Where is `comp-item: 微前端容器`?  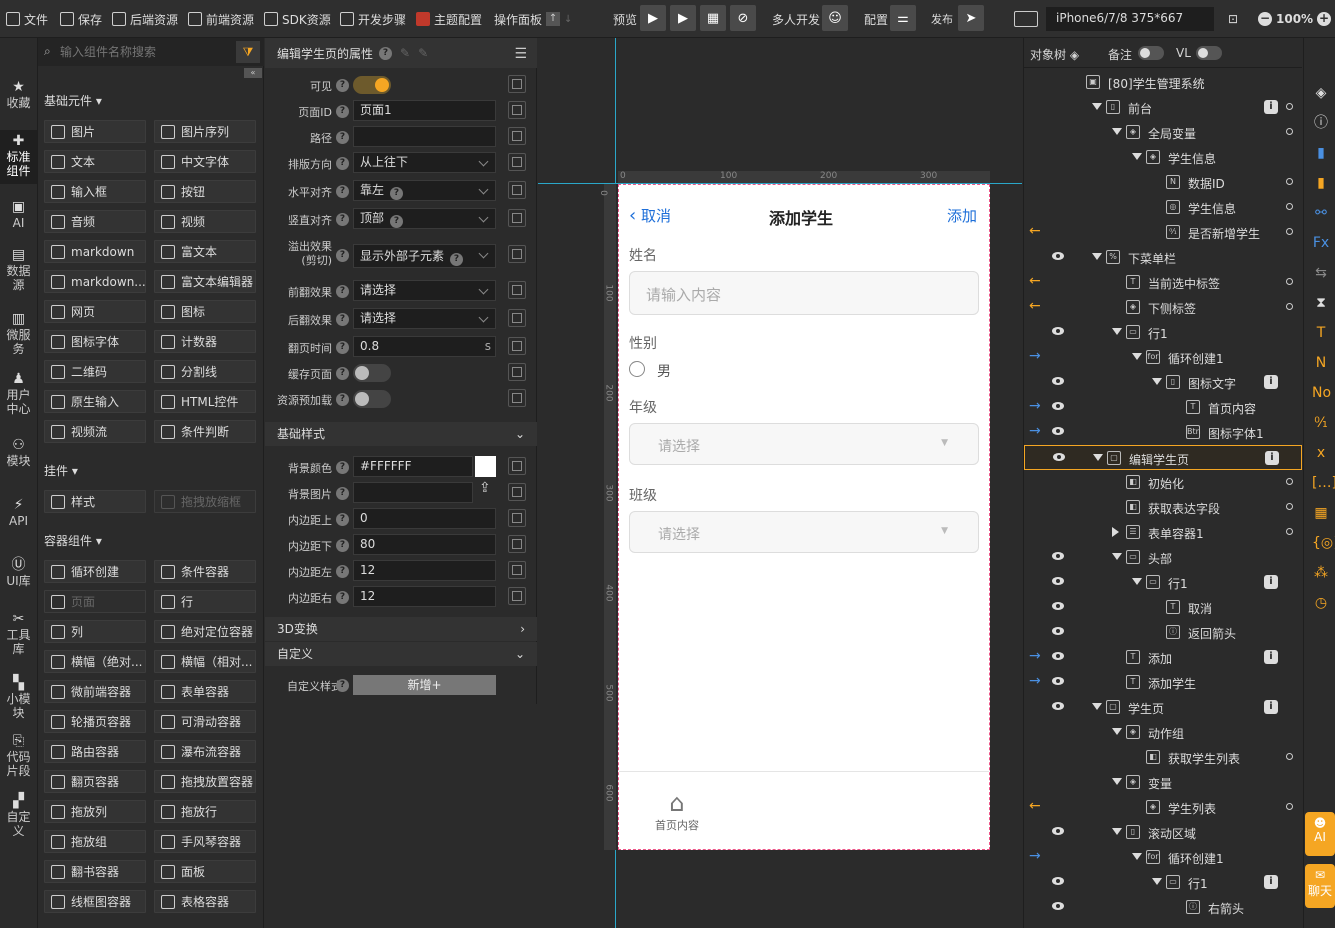 comp-item: 微前端容器 is located at coordinates (95, 691).